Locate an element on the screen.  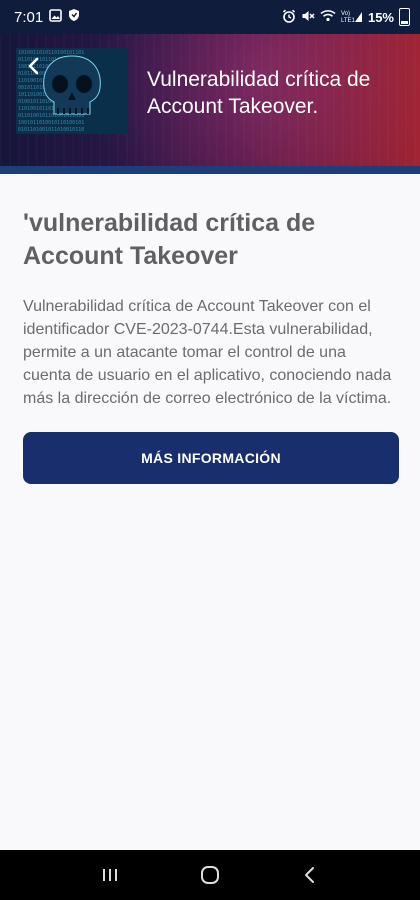
chevron-left-icon is located at coordinates (33, 66).